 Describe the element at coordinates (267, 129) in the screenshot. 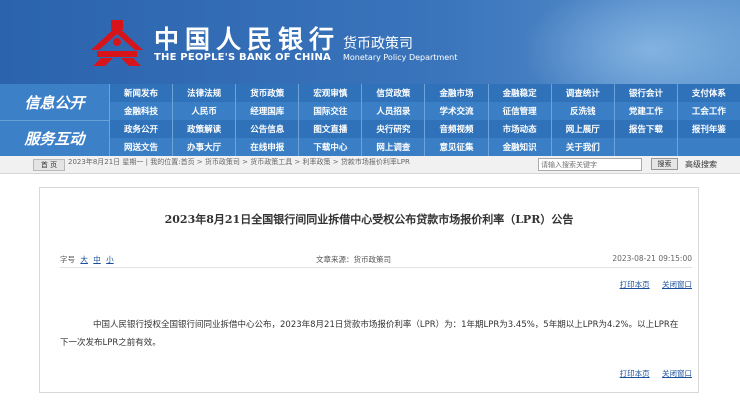

I see `nav-item: 公告信息` at that location.